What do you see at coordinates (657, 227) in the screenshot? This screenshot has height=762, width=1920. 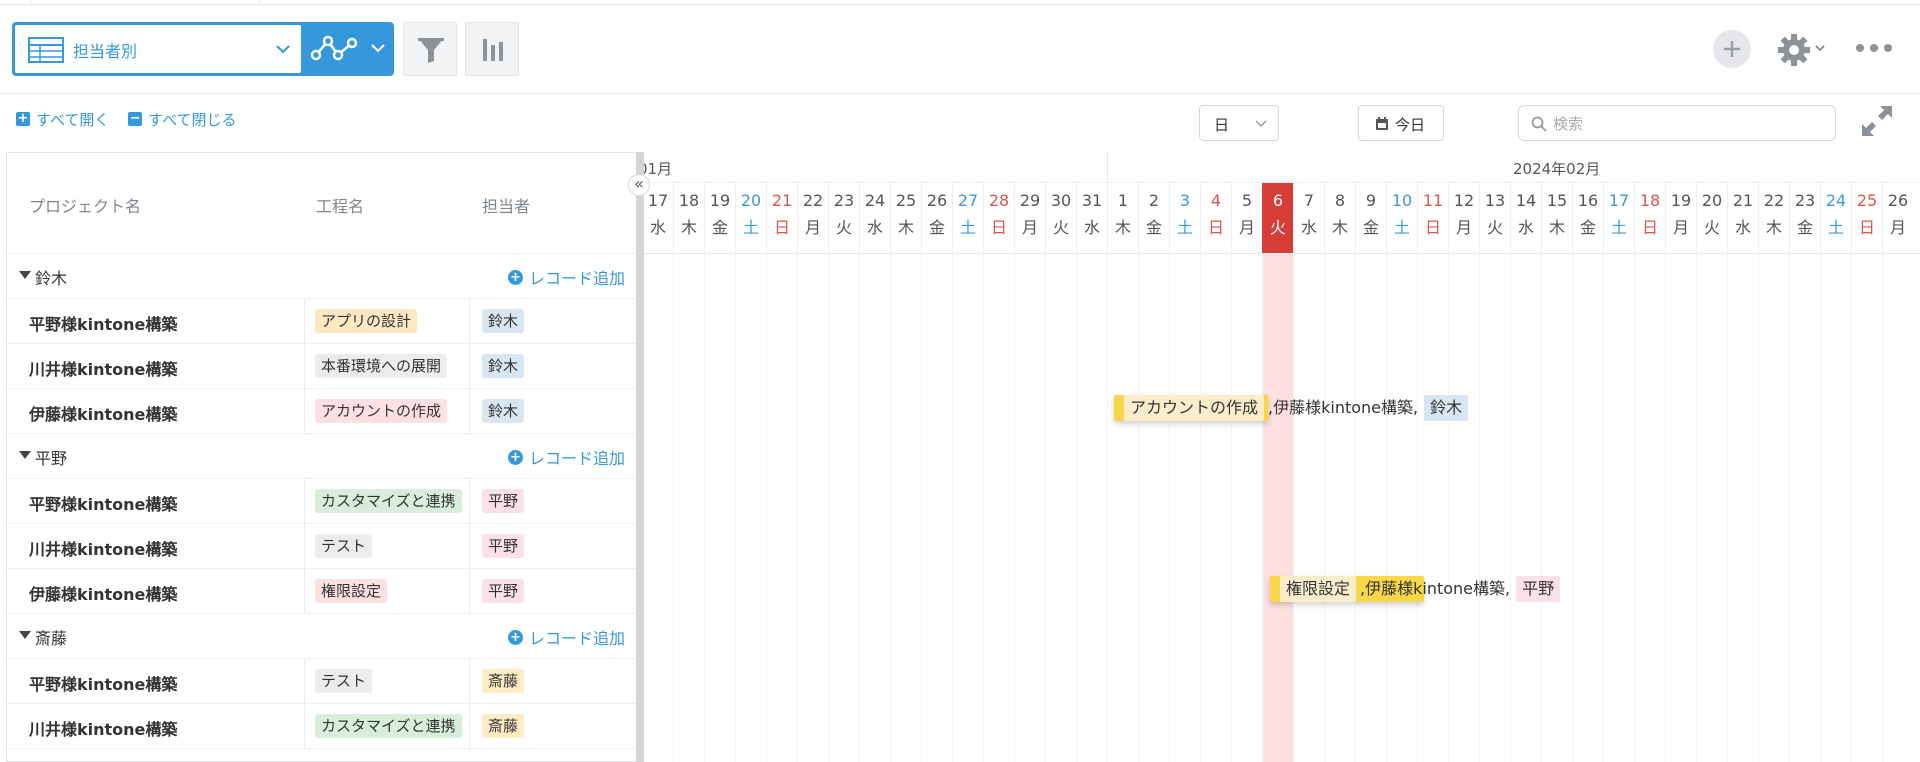 I see `weekday: 水` at bounding box center [657, 227].